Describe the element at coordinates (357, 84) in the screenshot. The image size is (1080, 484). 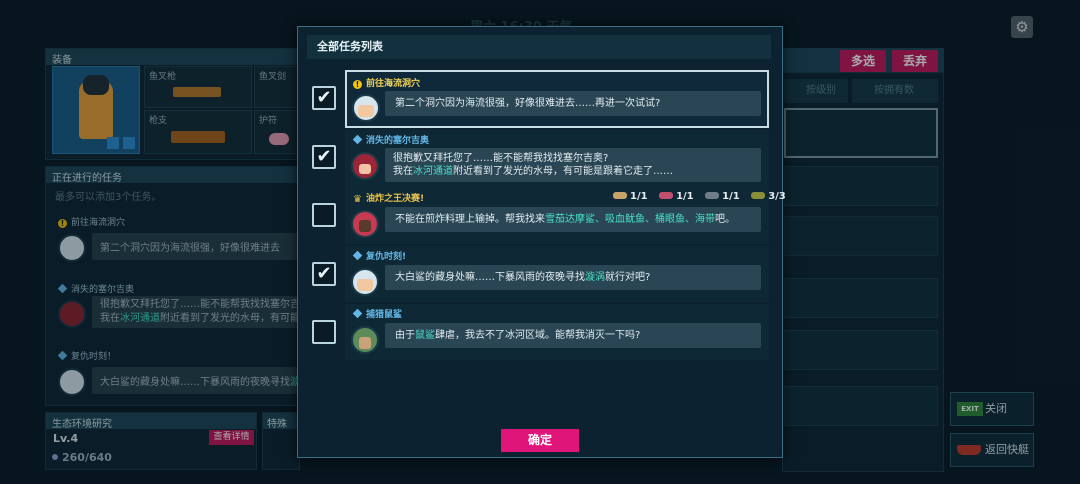
I see `warning-icon: !` at that location.